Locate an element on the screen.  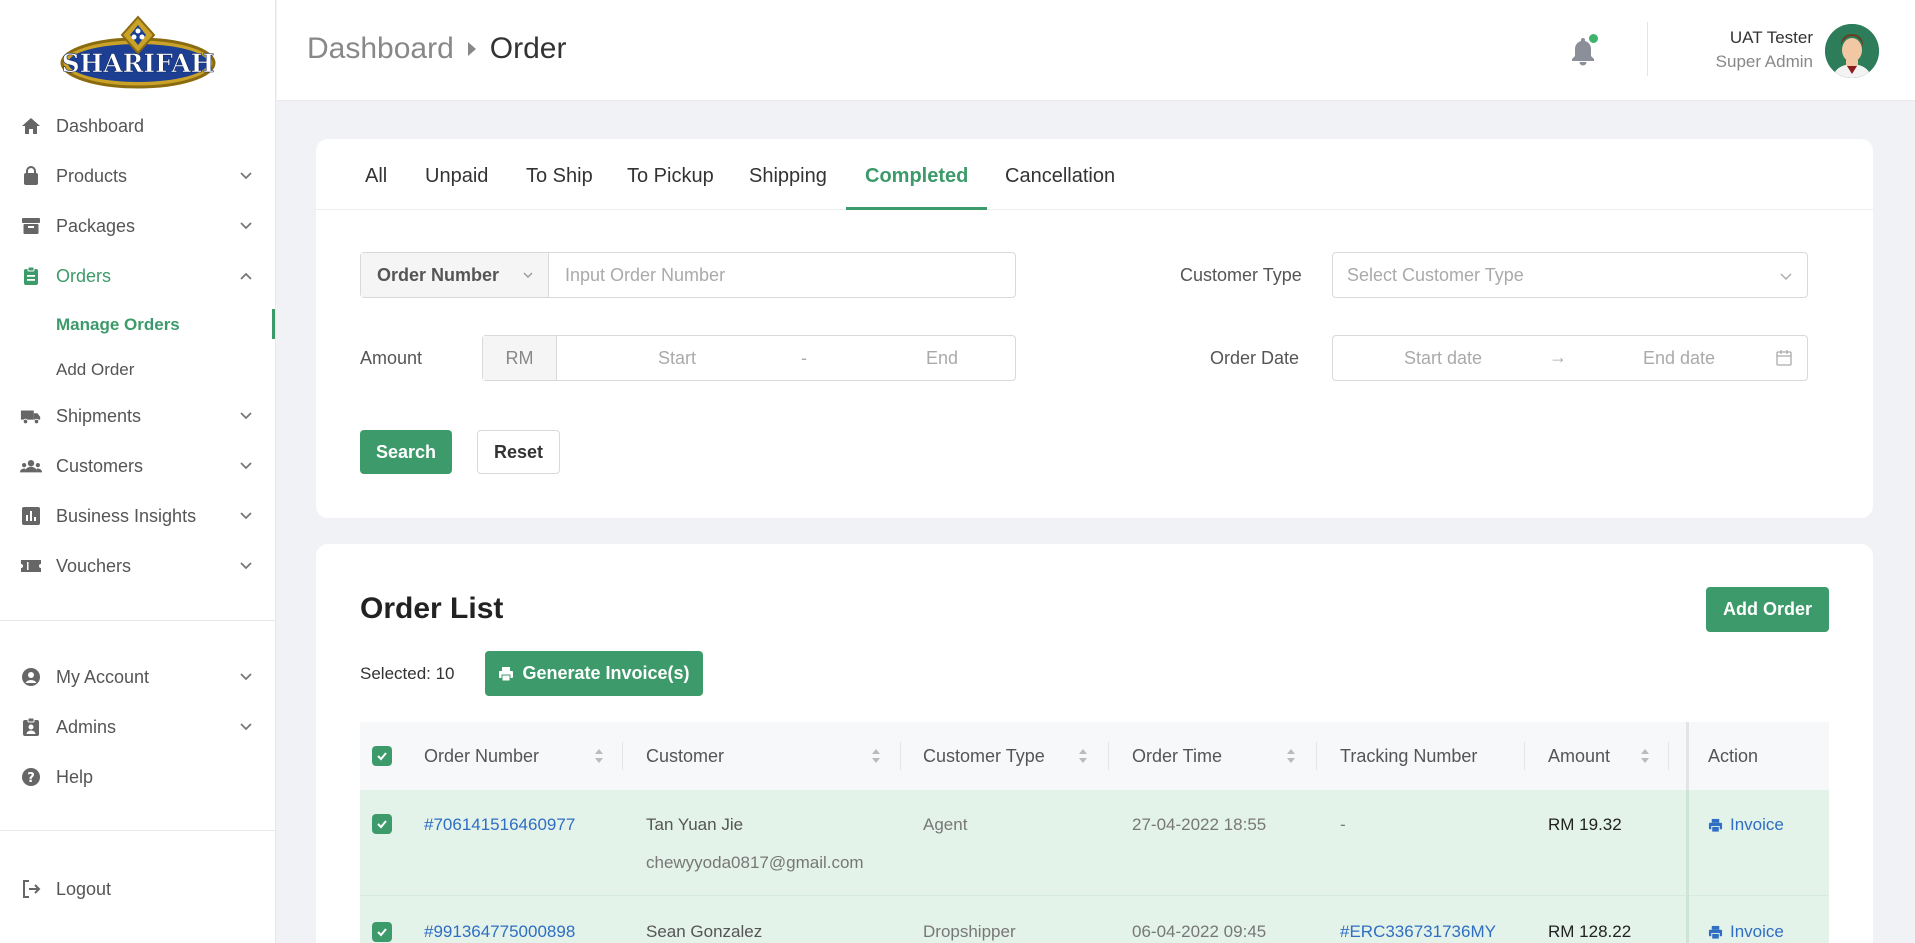
avatar is located at coordinates (1852, 51).